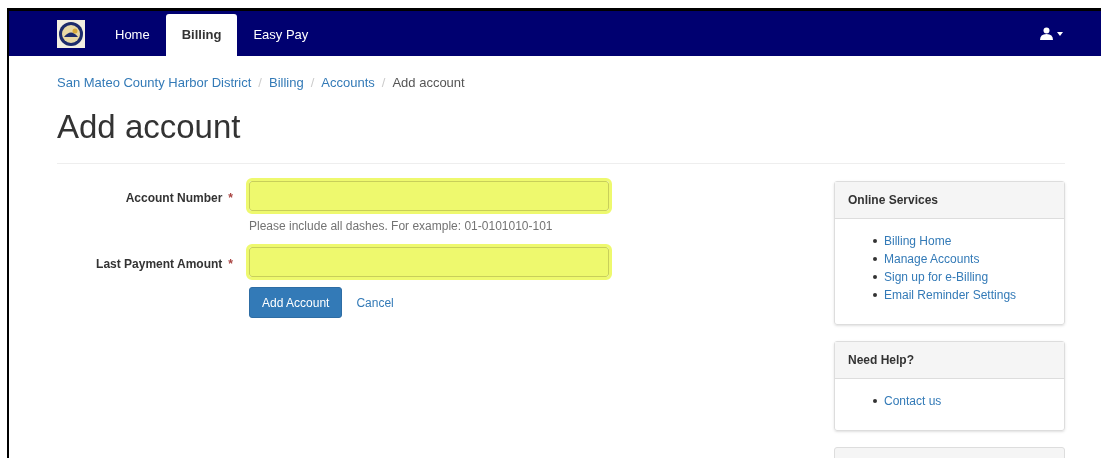  Describe the element at coordinates (918, 241) in the screenshot. I see `panel-link: Billing Home` at that location.